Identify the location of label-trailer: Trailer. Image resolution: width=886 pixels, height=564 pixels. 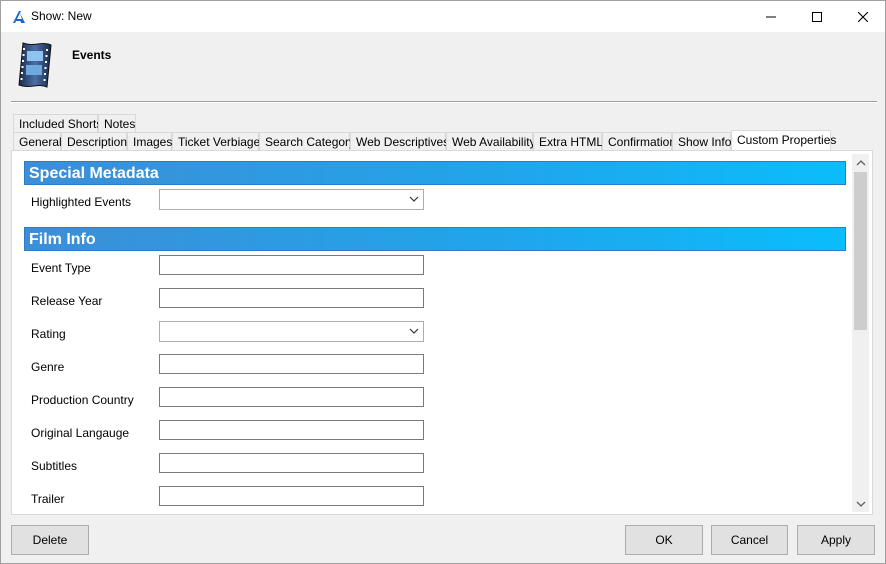
(48, 499).